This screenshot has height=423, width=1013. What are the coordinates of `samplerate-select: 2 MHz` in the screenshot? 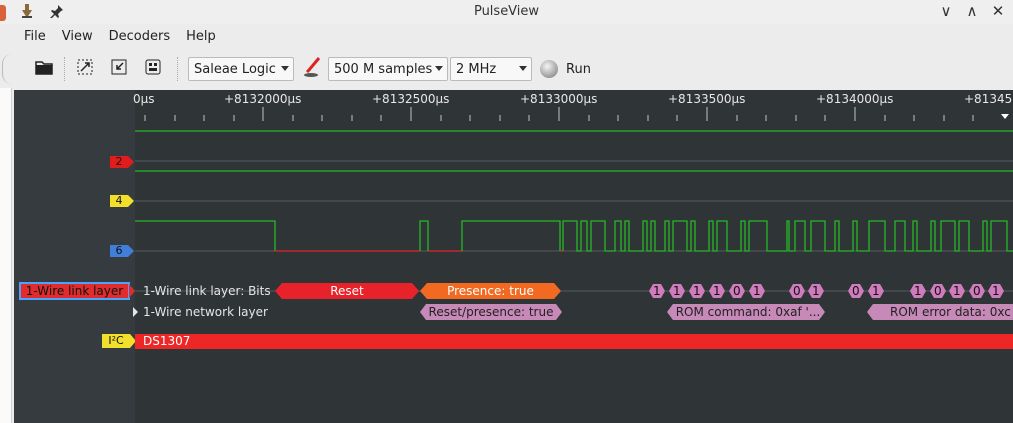 It's located at (491, 69).